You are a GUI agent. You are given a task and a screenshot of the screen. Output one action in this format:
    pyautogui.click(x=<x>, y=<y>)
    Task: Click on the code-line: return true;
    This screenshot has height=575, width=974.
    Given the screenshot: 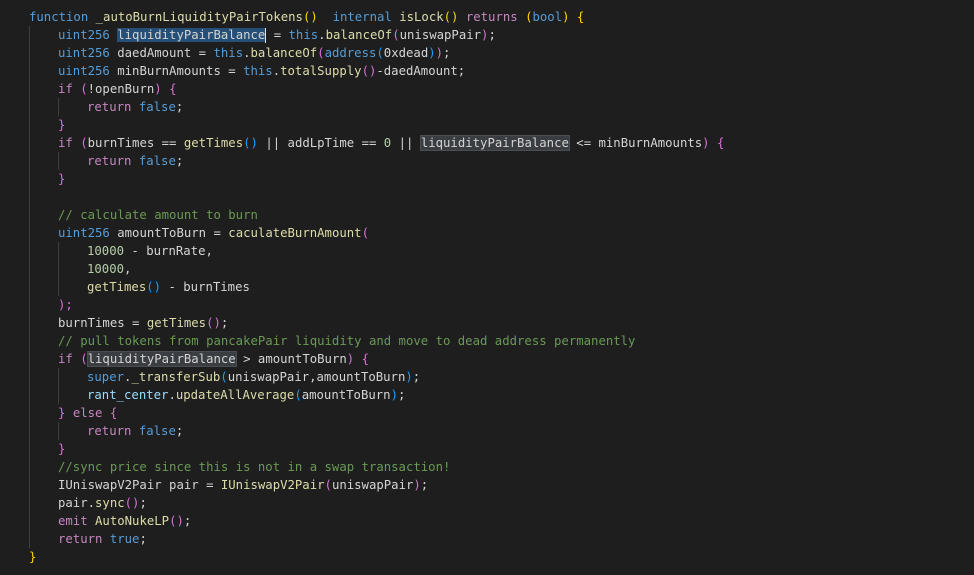 What is the action you would take?
    pyautogui.click(x=102, y=539)
    